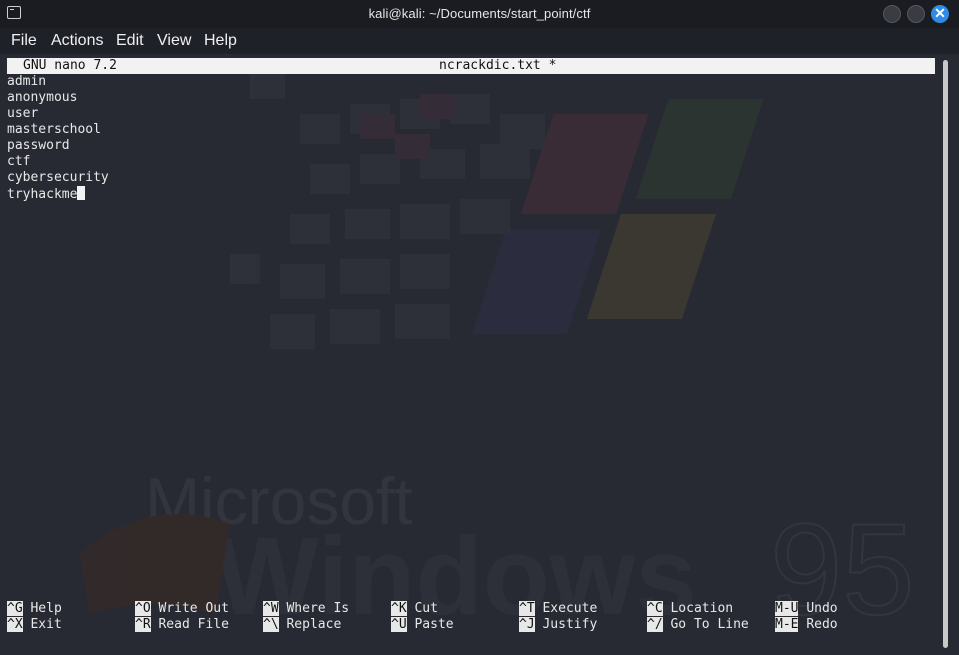  I want to click on shortcut-paste: ^U Paste, so click(422, 625).